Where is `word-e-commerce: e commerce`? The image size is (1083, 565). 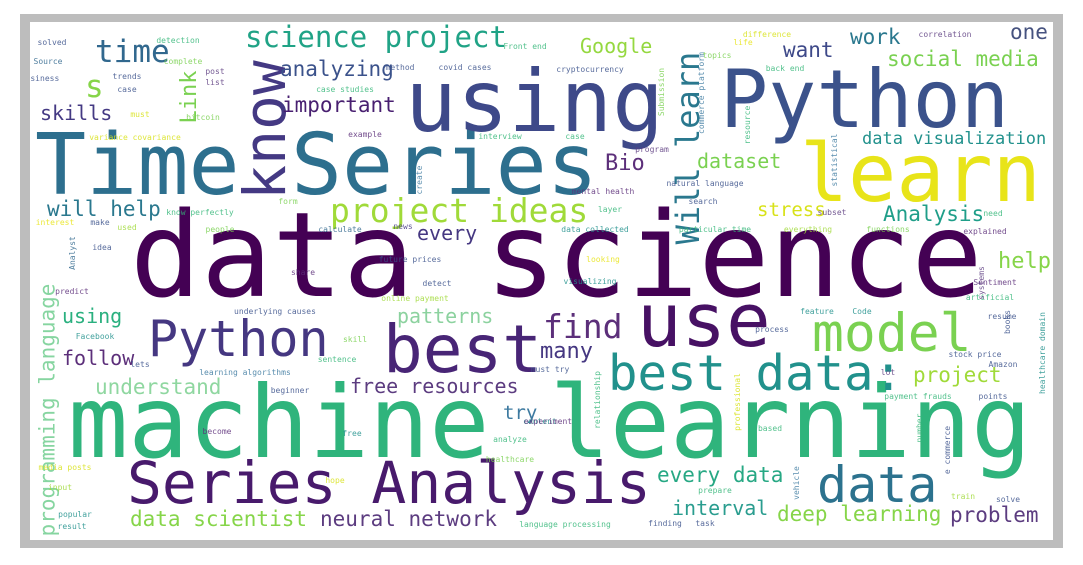 word-e-commerce: e commerce is located at coordinates (947, 450).